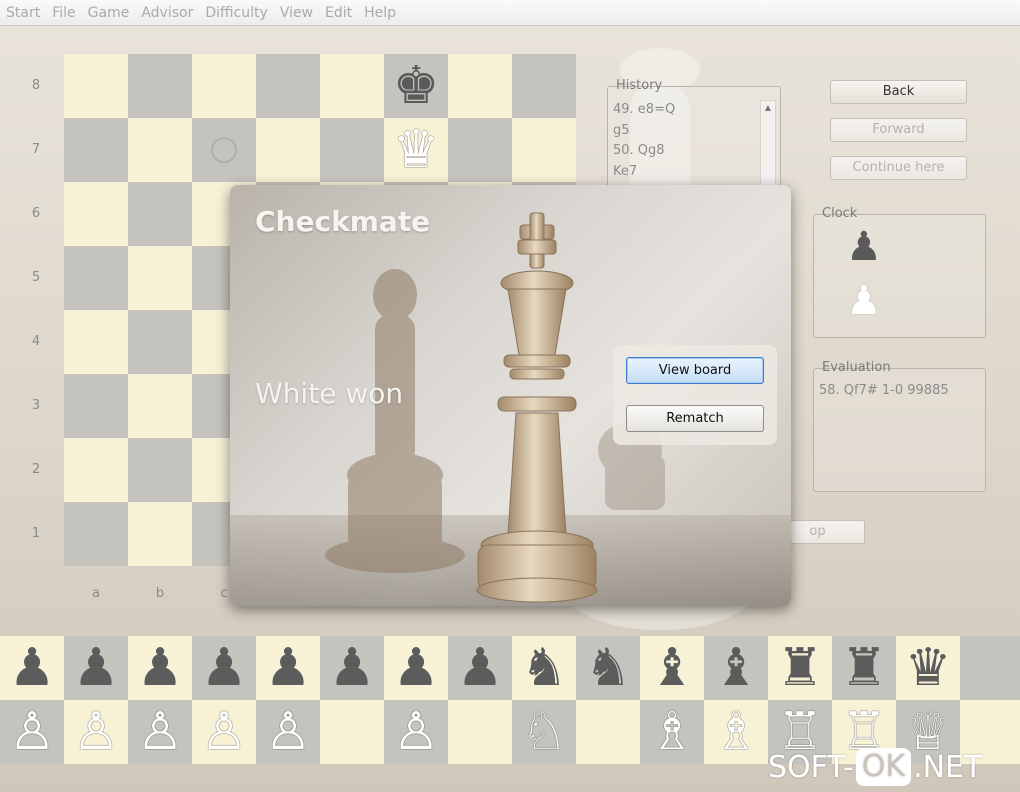 The image size is (1020, 792). I want to click on watermark: SOFT- OK .NET, so click(875, 767).